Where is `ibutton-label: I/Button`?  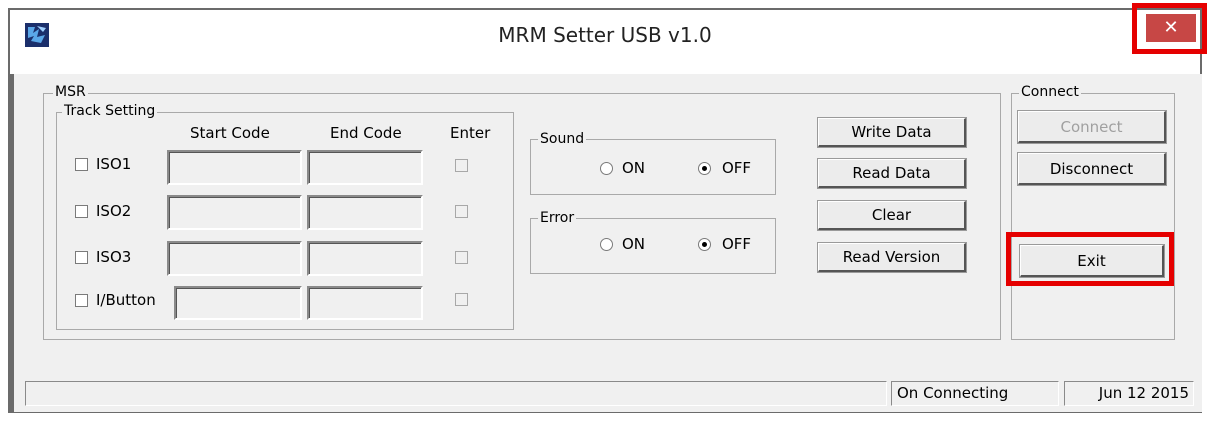
ibutton-label: I/Button is located at coordinates (126, 300).